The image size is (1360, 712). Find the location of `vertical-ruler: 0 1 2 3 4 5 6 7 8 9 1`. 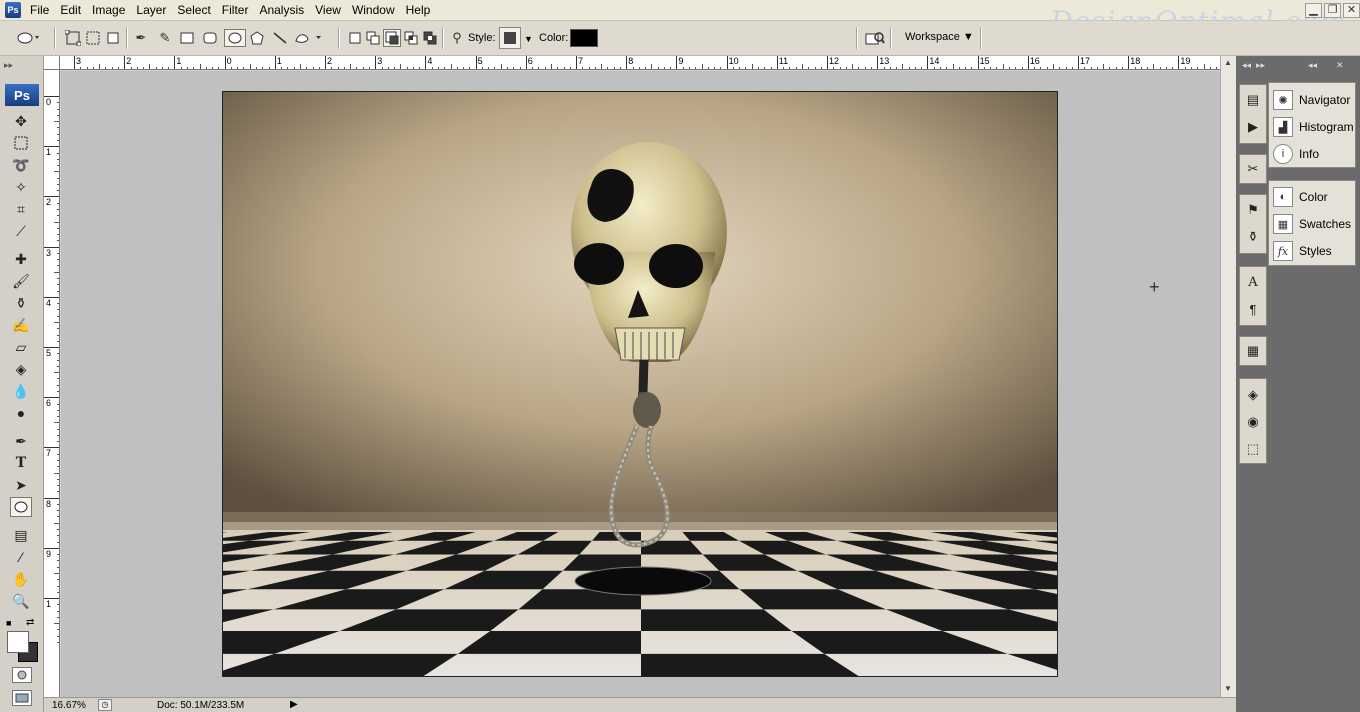

vertical-ruler: 0 1 2 3 4 5 6 7 8 9 1 is located at coordinates (52, 383).